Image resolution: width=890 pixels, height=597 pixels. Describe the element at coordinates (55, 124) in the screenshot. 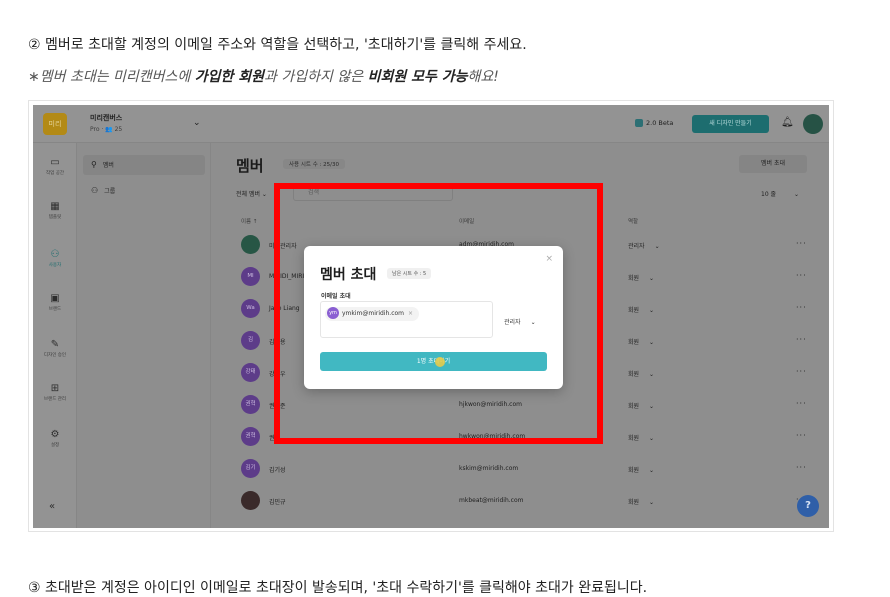

I see `workspace-logo: 미리` at that location.